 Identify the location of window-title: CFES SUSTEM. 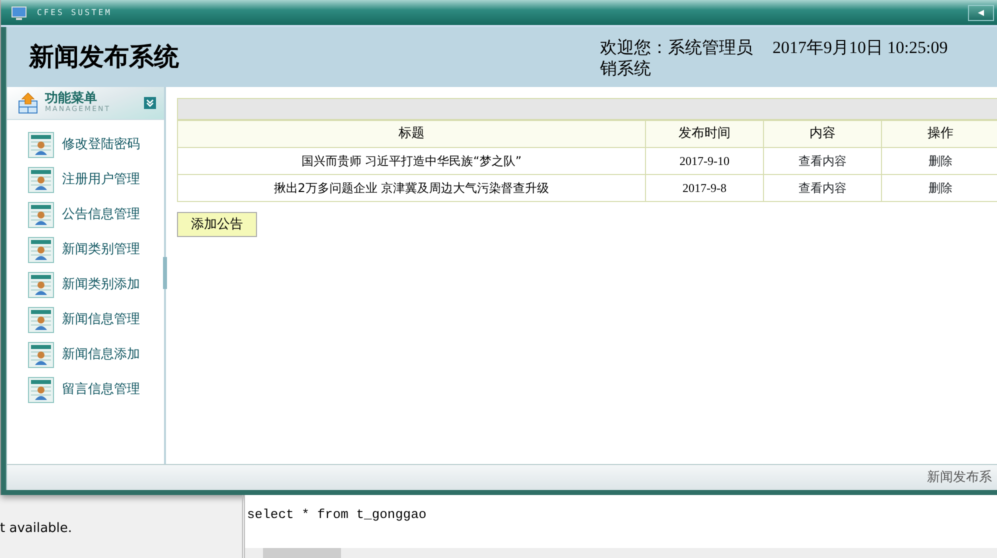
(74, 12).